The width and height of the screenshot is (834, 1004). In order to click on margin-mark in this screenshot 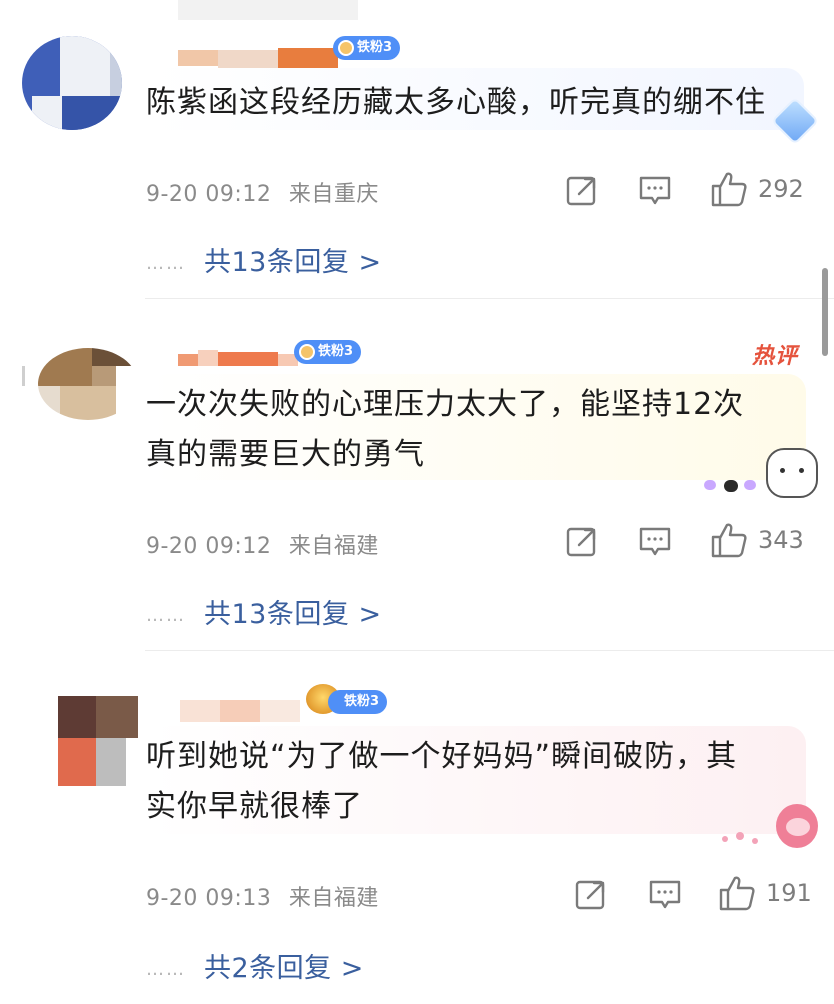, I will do `click(23, 376)`.